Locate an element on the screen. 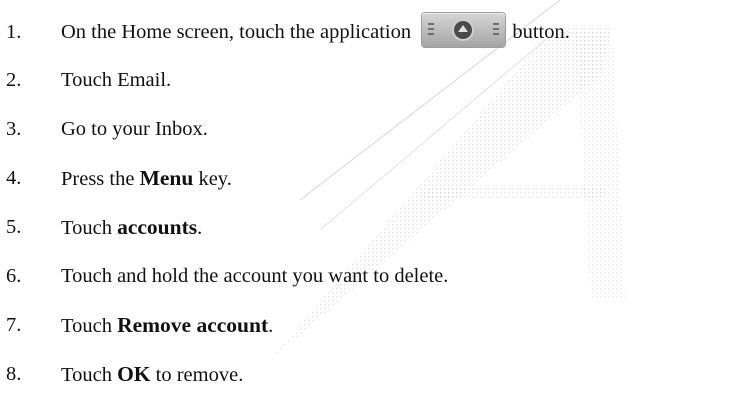  step-number: 5. is located at coordinates (14, 227).